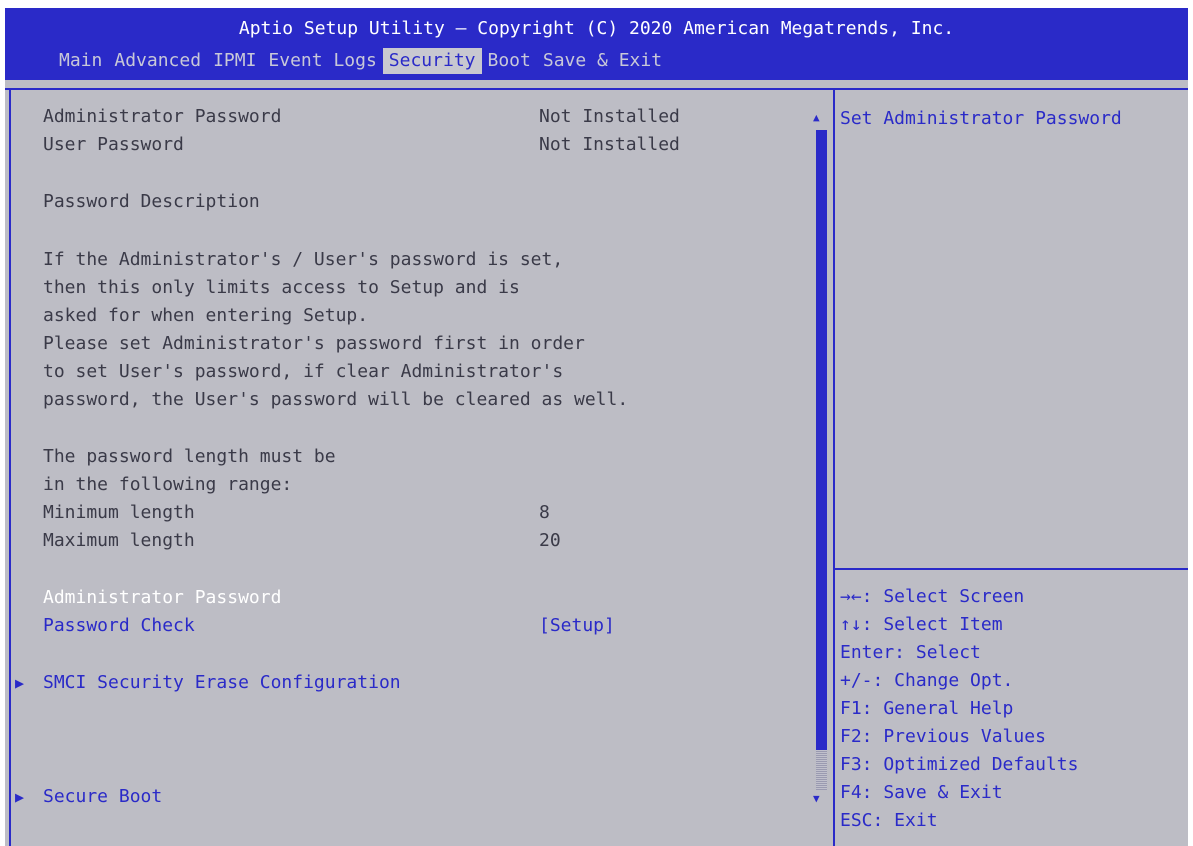 This screenshot has width=1193, height=846. Describe the element at coordinates (596, 89) in the screenshot. I see `top-border` at that location.